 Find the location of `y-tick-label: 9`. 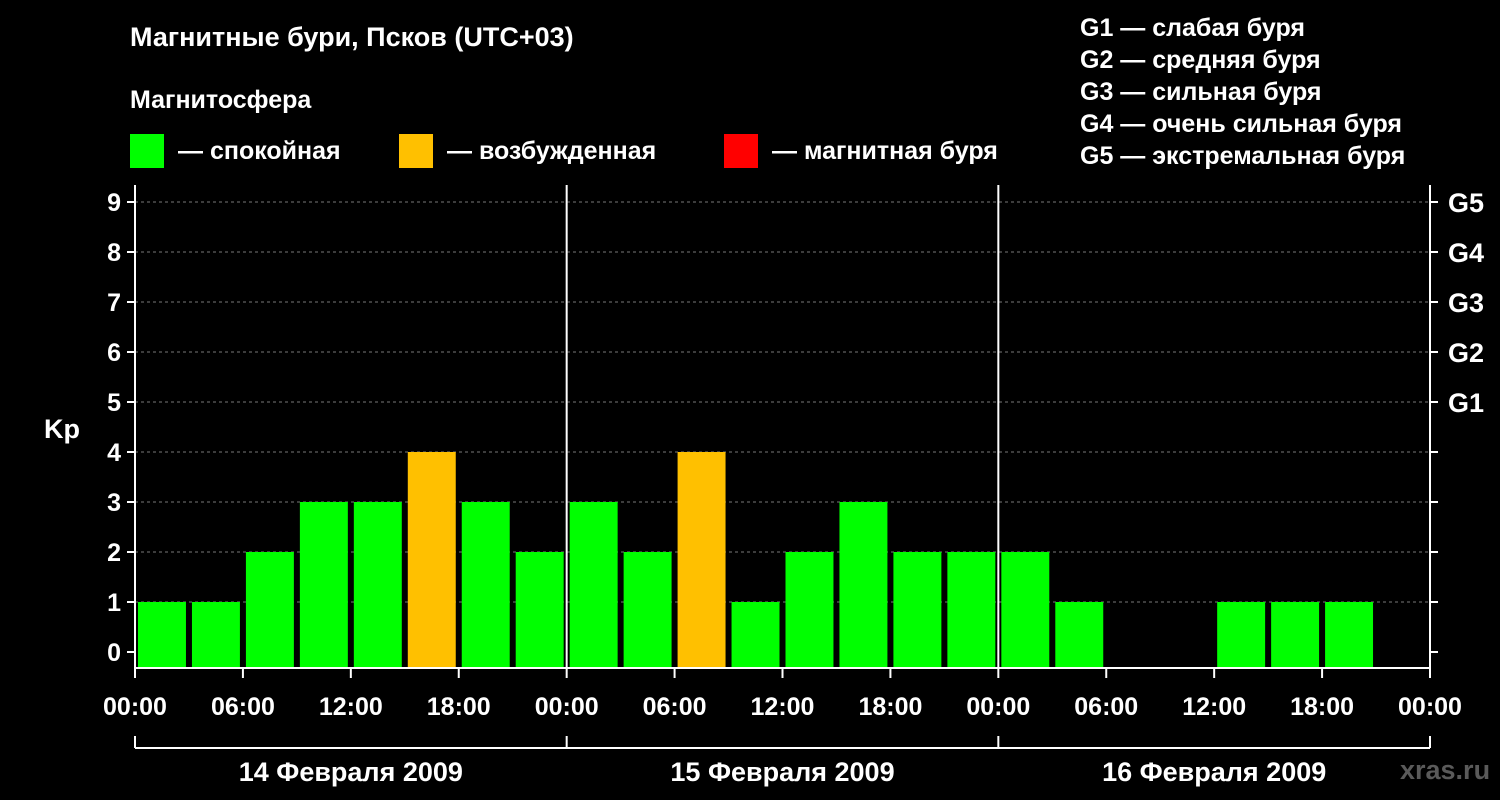

y-tick-label: 9 is located at coordinates (114, 203).